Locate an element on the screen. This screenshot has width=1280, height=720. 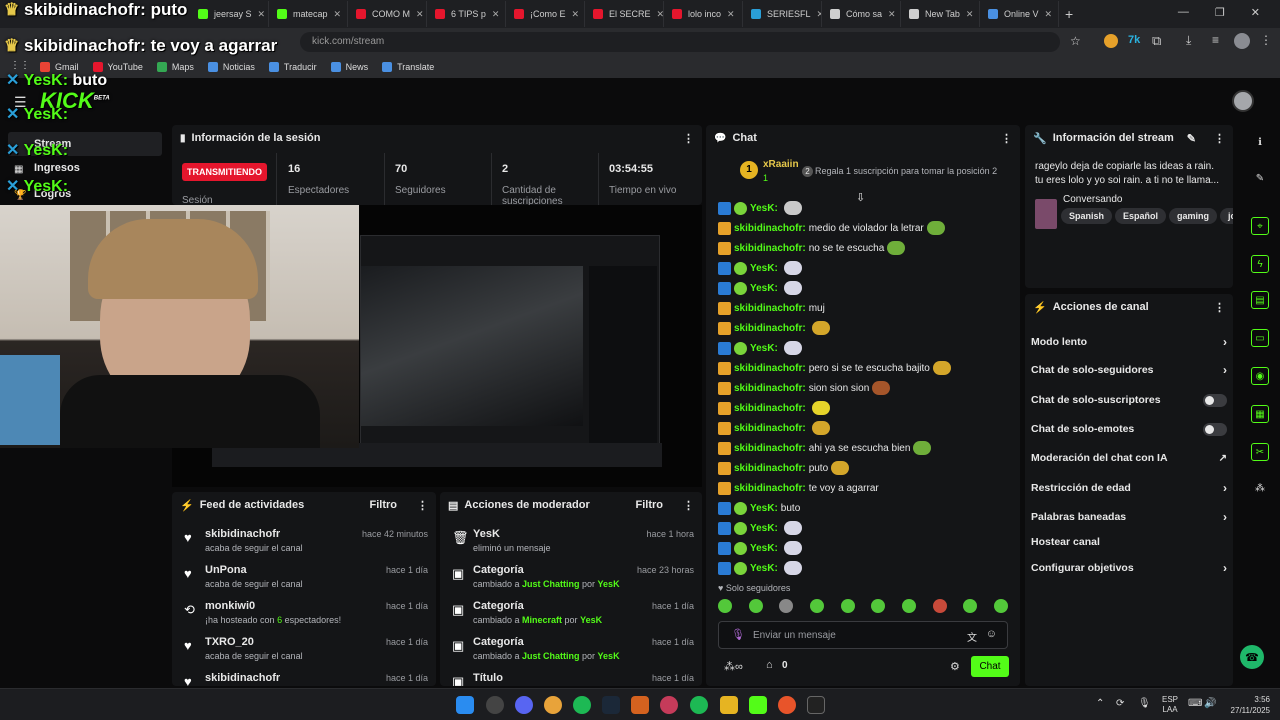
feed-user: UnPona is located at coordinates (226, 570).